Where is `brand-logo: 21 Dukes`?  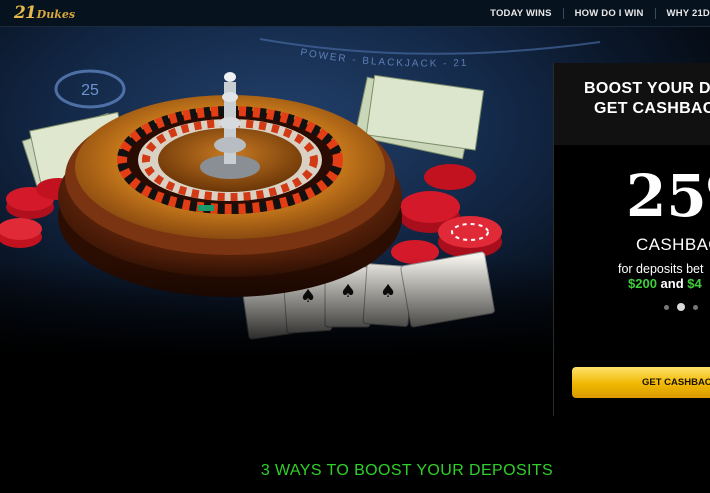
brand-logo: 21 Dukes is located at coordinates (44, 13).